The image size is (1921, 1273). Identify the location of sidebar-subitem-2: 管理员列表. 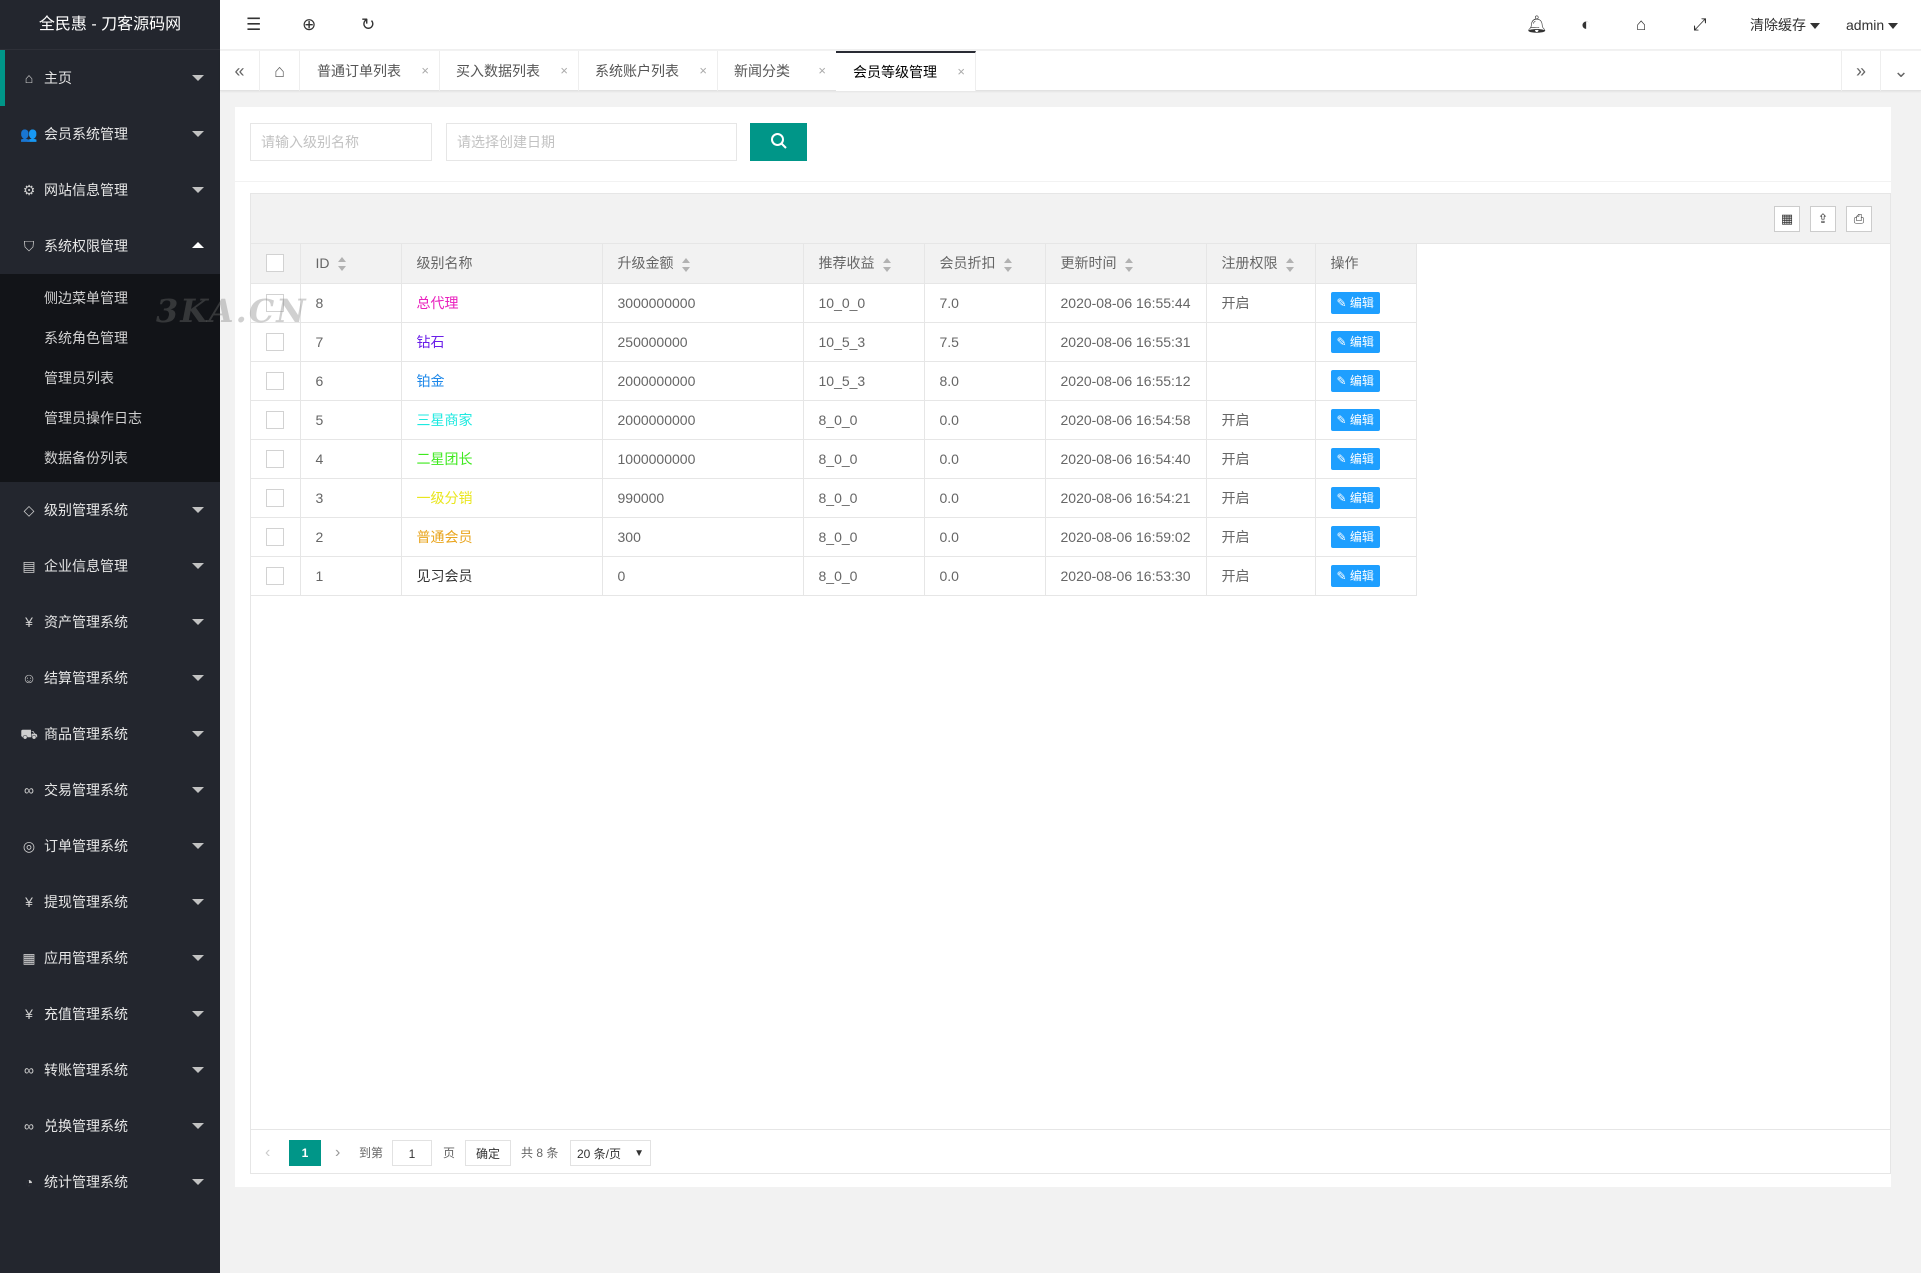
(110, 378).